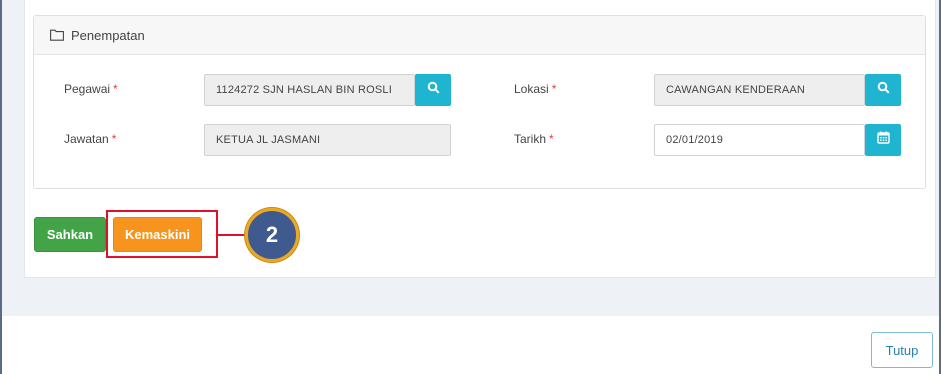 The image size is (941, 374). Describe the element at coordinates (108, 35) in the screenshot. I see `panel-title: Penempatan` at that location.